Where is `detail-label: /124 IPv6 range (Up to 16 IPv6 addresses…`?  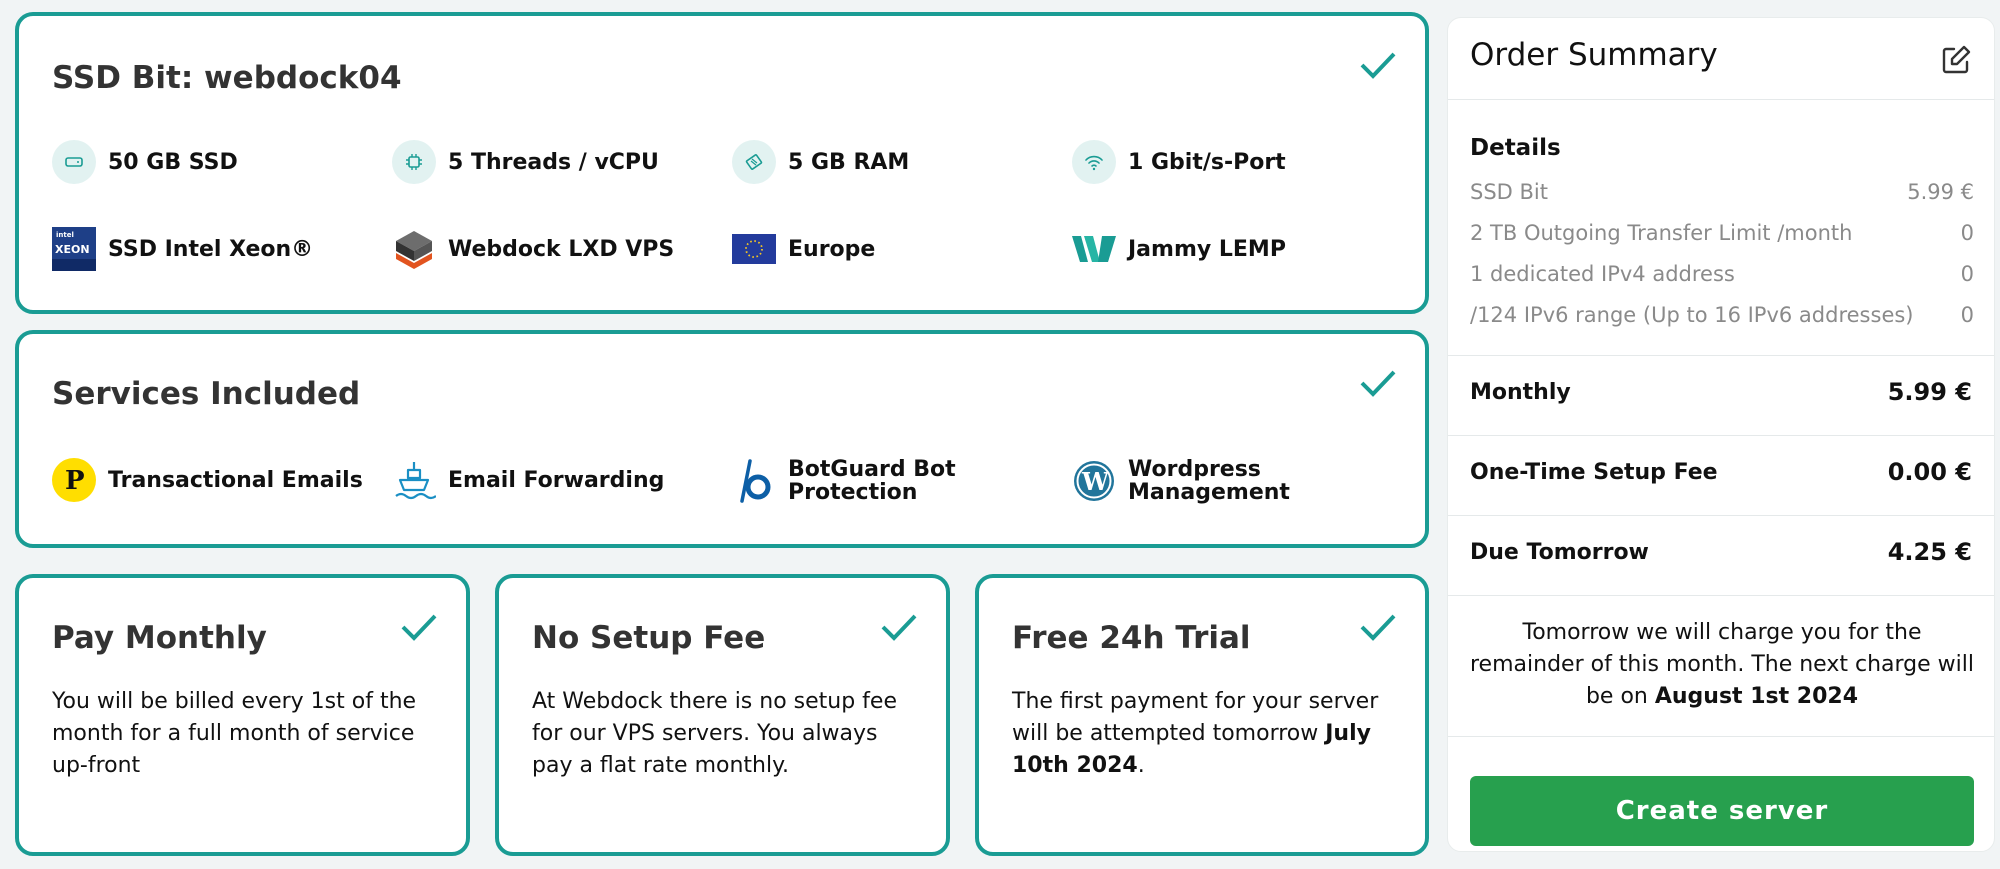 detail-label: /124 IPv6 range (Up to 16 IPv6 addresses… is located at coordinates (1692, 315).